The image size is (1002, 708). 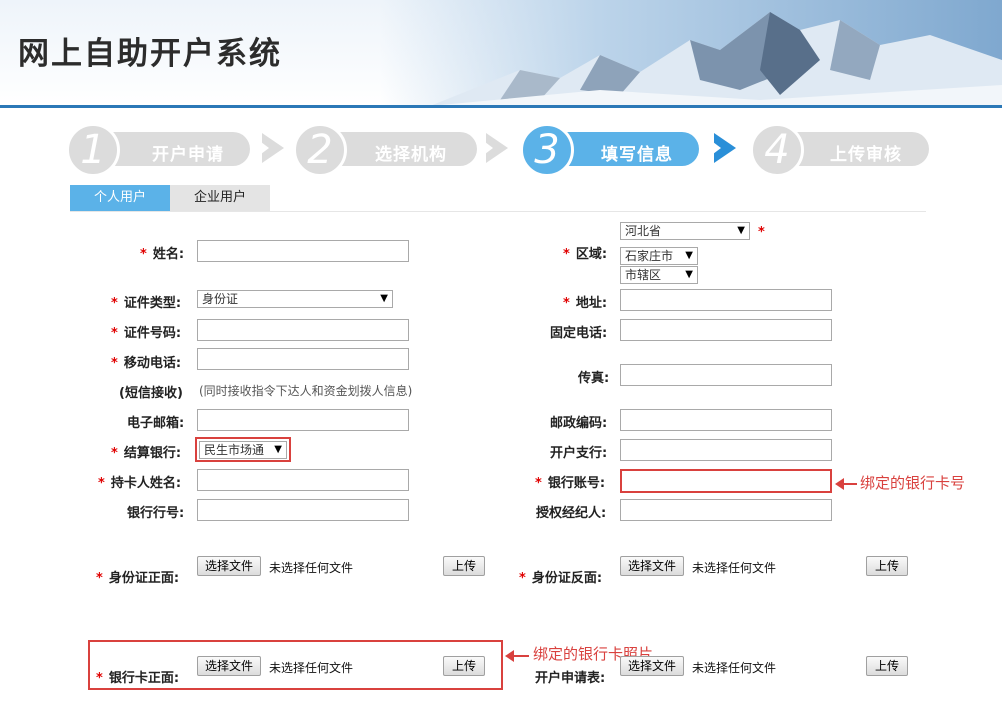 I want to click on tab-enterprise: 企业用户, so click(x=220, y=198).